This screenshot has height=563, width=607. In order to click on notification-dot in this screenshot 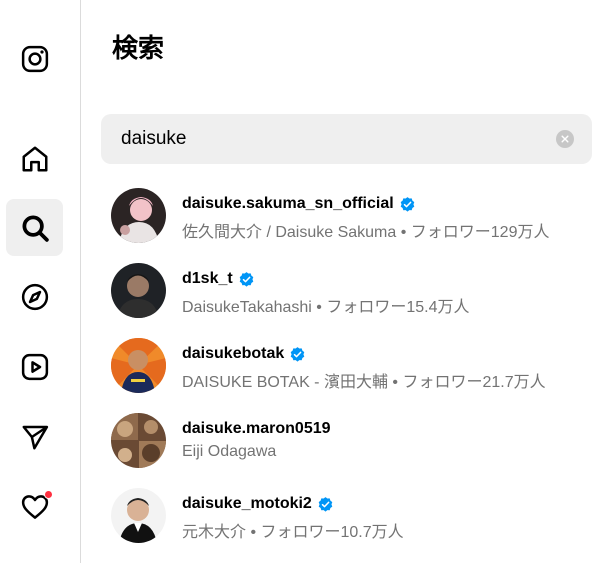, I will do `click(48, 494)`.